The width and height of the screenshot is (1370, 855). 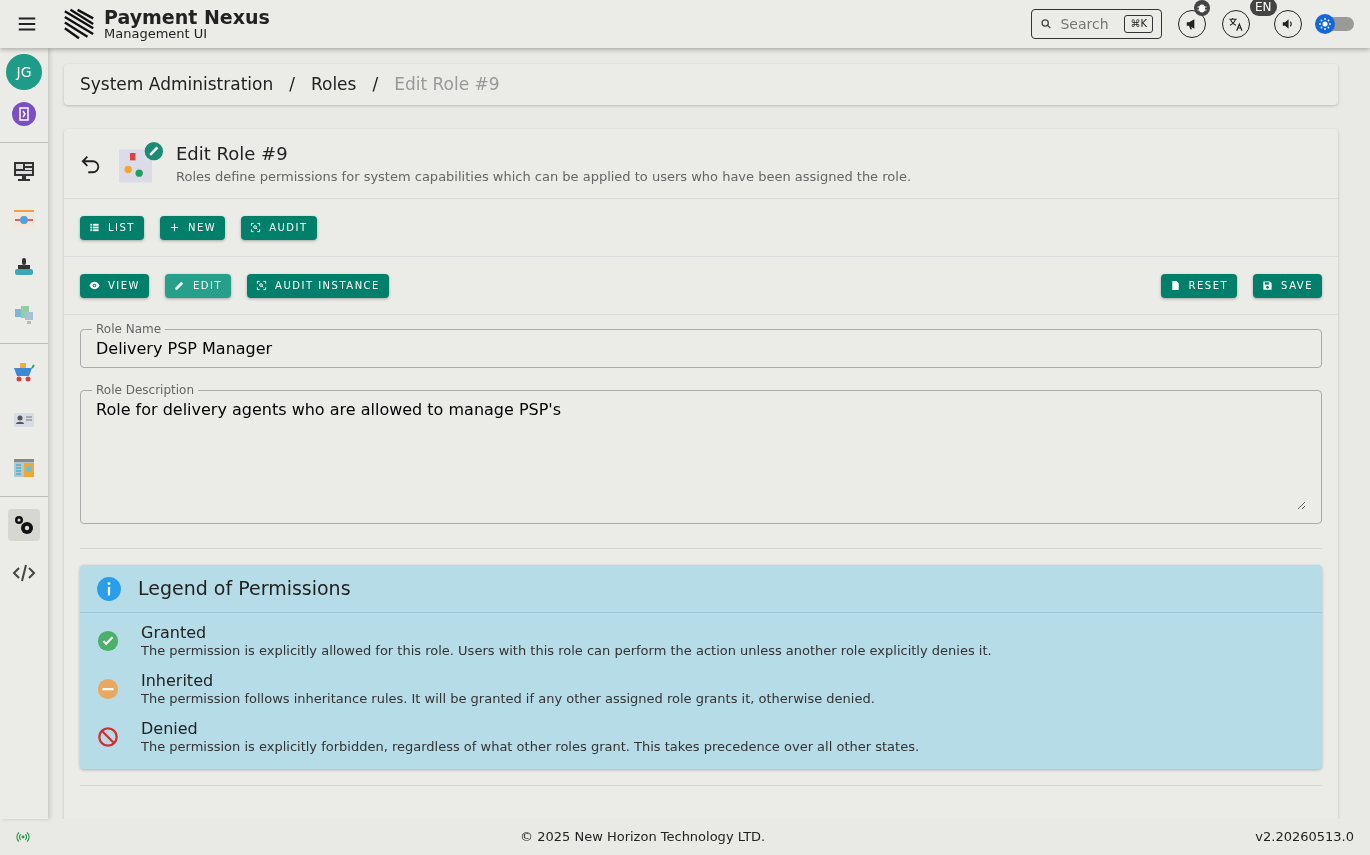 What do you see at coordinates (24, 525) in the screenshot?
I see `sidebar-item` at bounding box center [24, 525].